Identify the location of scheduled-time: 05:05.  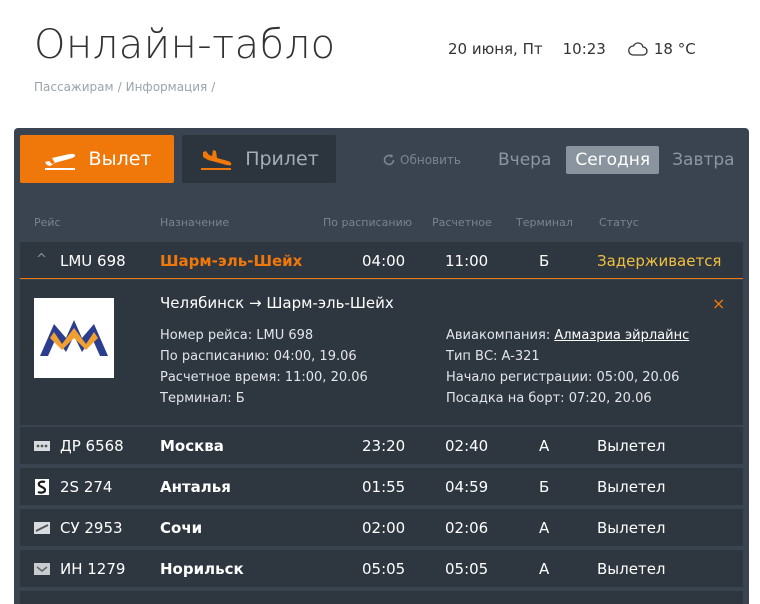
(384, 569).